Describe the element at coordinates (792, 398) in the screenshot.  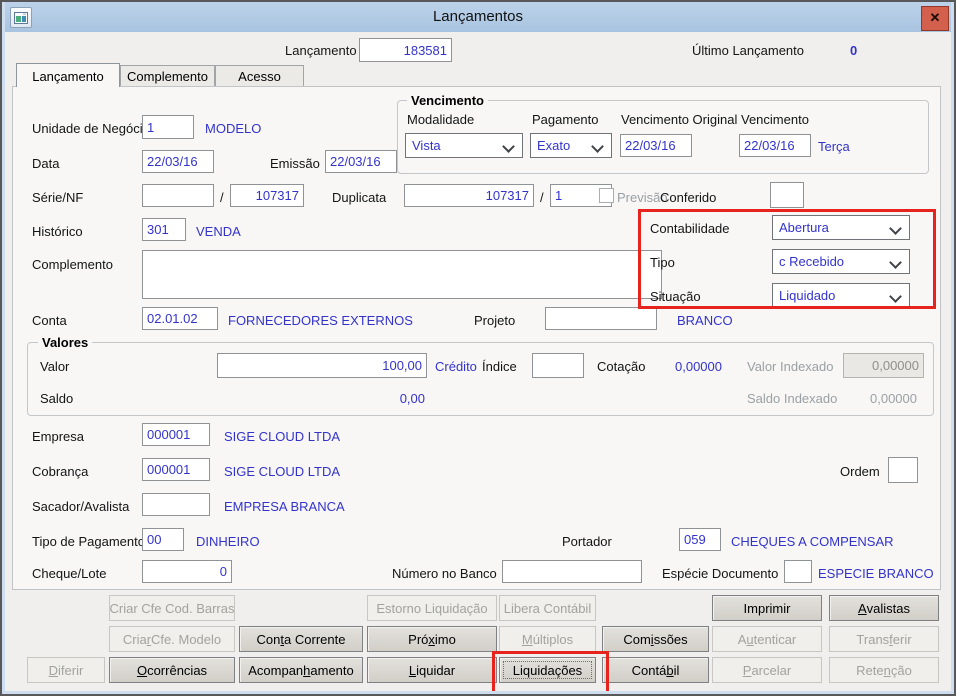
I see `saldo-indexado-label: Saldo Indexado` at that location.